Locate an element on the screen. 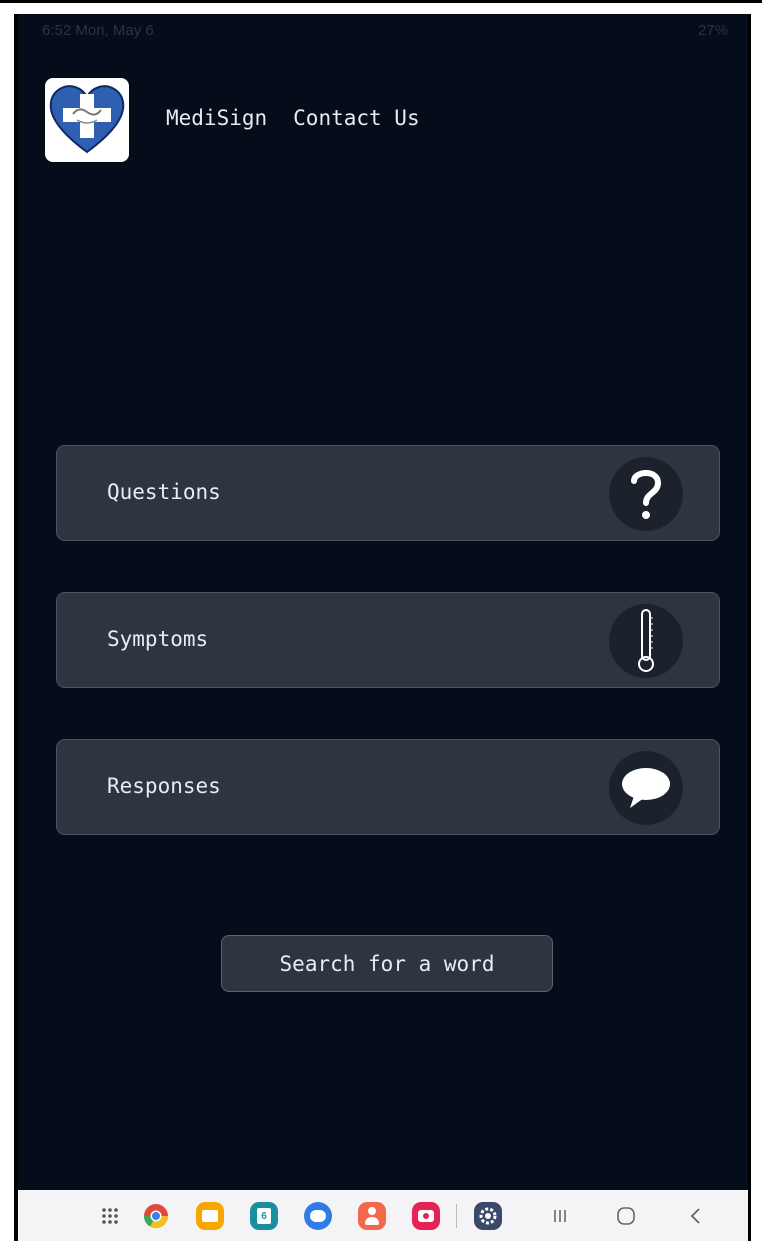 The height and width of the screenshot is (1245, 762). contacts-icon is located at coordinates (372, 1216).